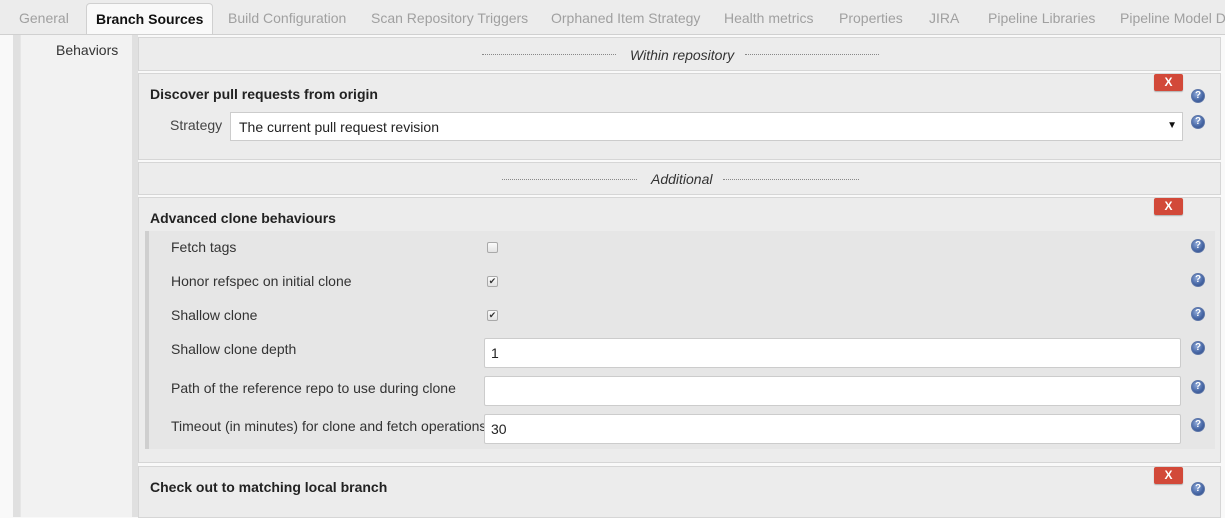 Image resolution: width=1225 pixels, height=518 pixels. I want to click on checkout-local-panel: Check out to matching local branch X ?, so click(679, 492).